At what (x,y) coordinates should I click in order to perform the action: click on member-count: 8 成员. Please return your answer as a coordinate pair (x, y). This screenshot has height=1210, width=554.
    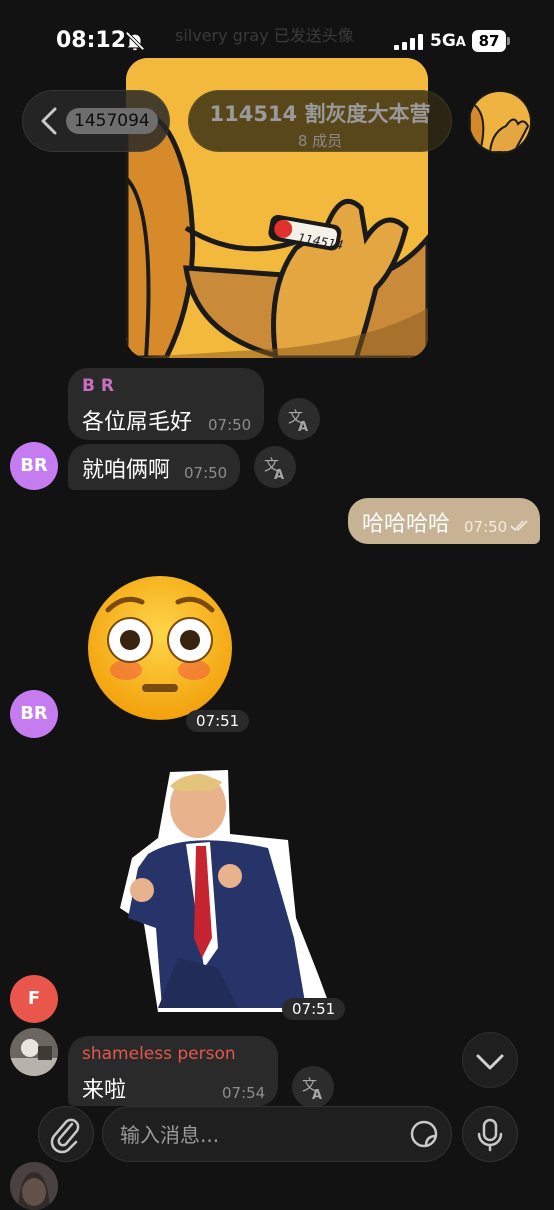
    Looking at the image, I should click on (320, 141).